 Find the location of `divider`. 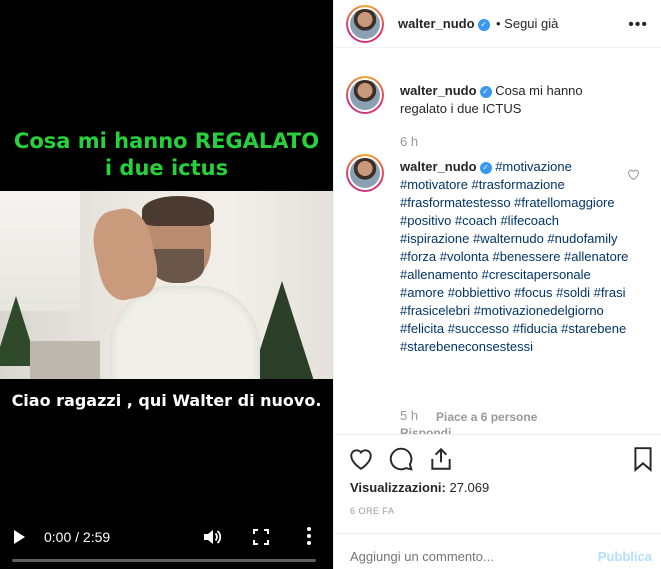

divider is located at coordinates (497, 434).